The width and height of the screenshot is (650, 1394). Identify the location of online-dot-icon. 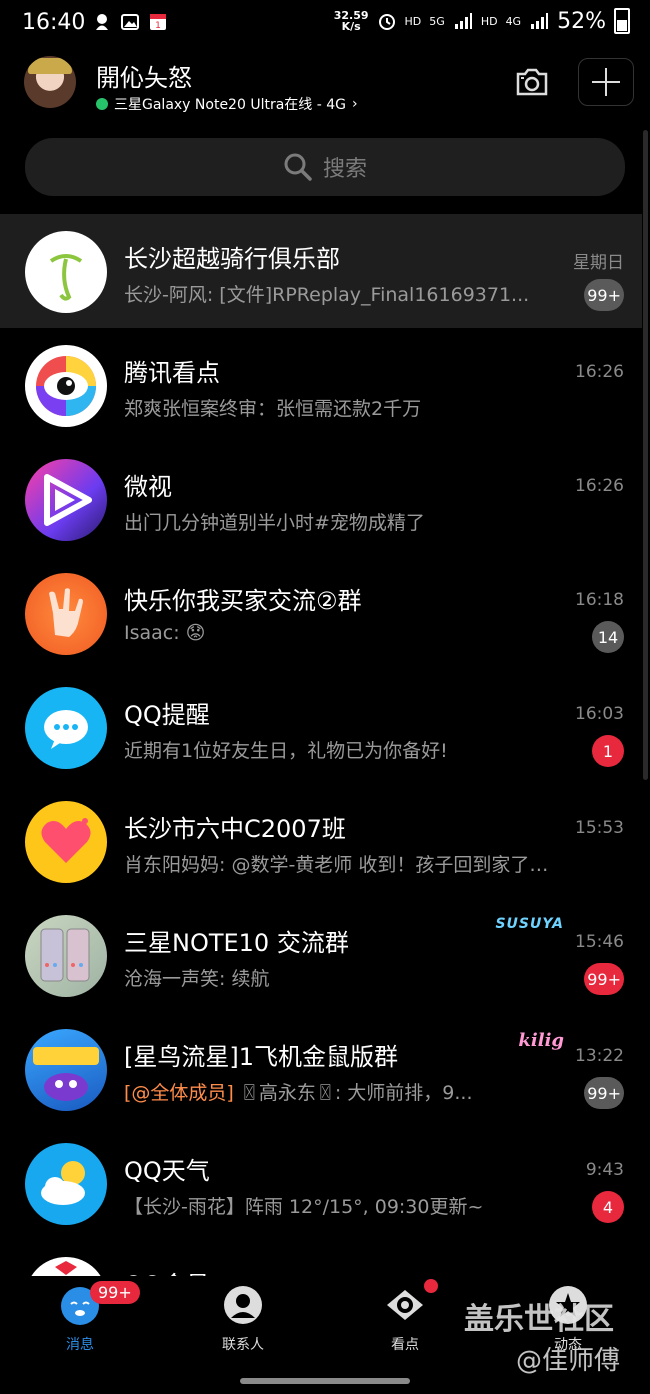
(102, 104).